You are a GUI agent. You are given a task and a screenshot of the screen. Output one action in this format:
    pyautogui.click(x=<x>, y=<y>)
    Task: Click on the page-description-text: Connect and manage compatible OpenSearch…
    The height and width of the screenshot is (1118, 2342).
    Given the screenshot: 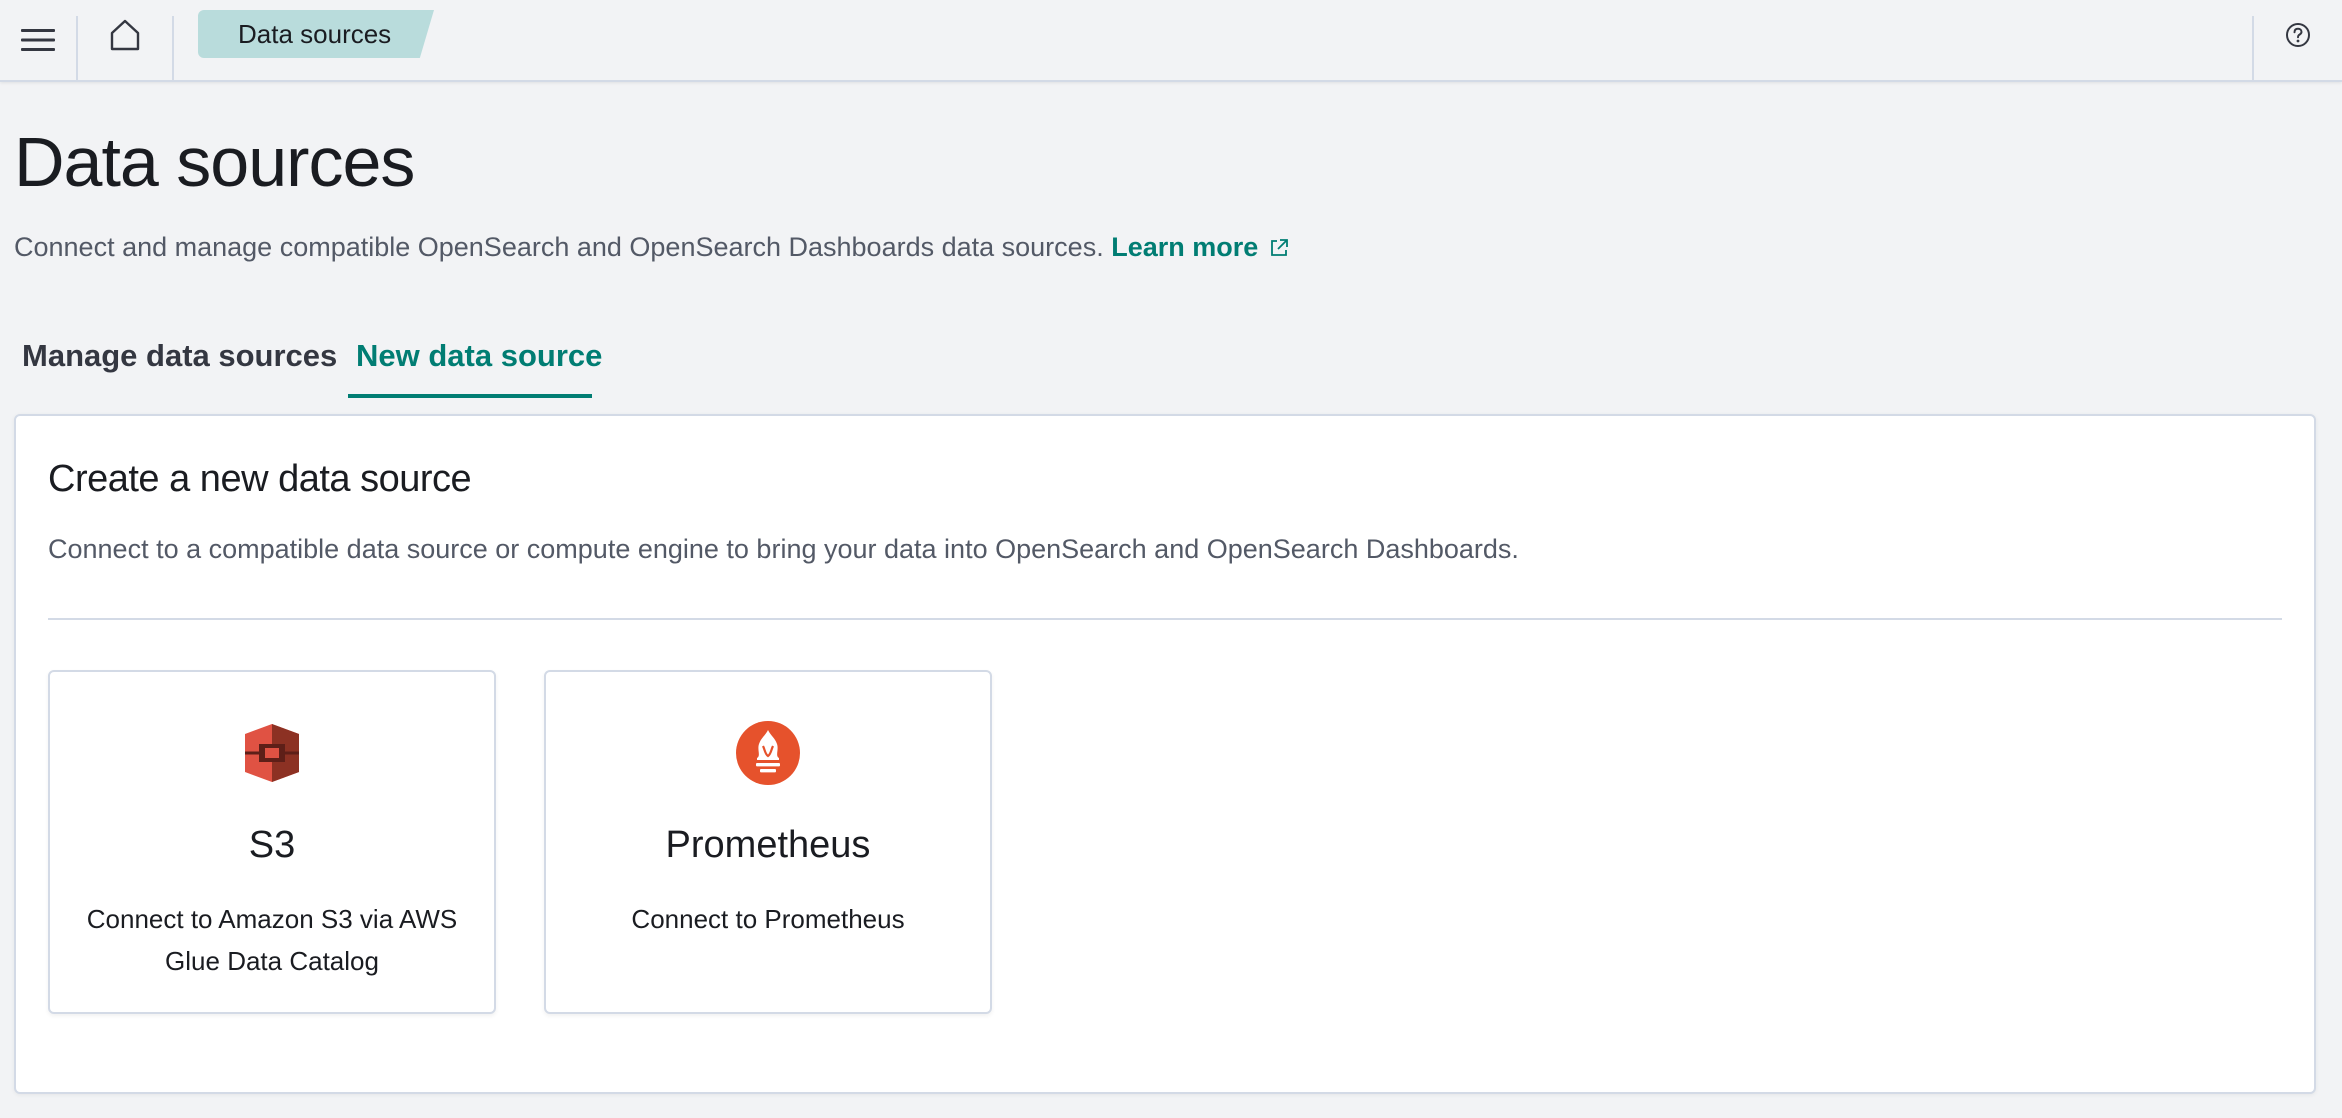 What is the action you would take?
    pyautogui.click(x=559, y=247)
    